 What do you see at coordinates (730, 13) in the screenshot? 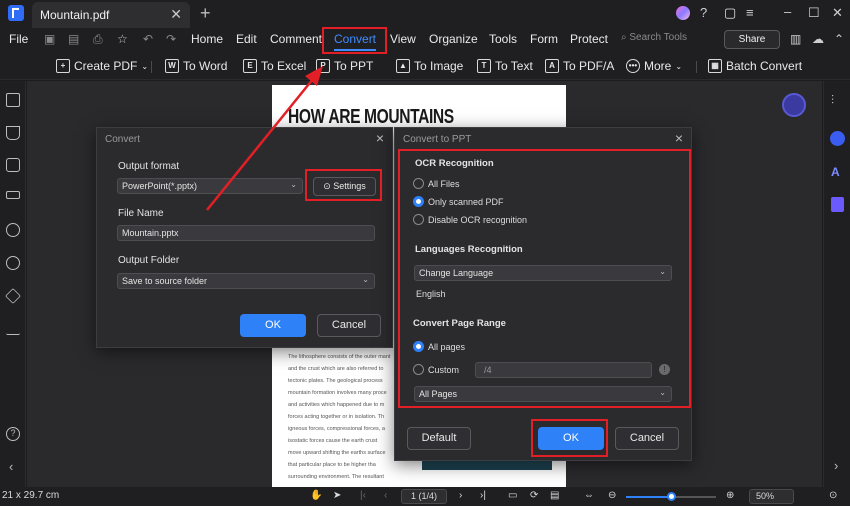
I see `notification-icon: ▢` at bounding box center [730, 13].